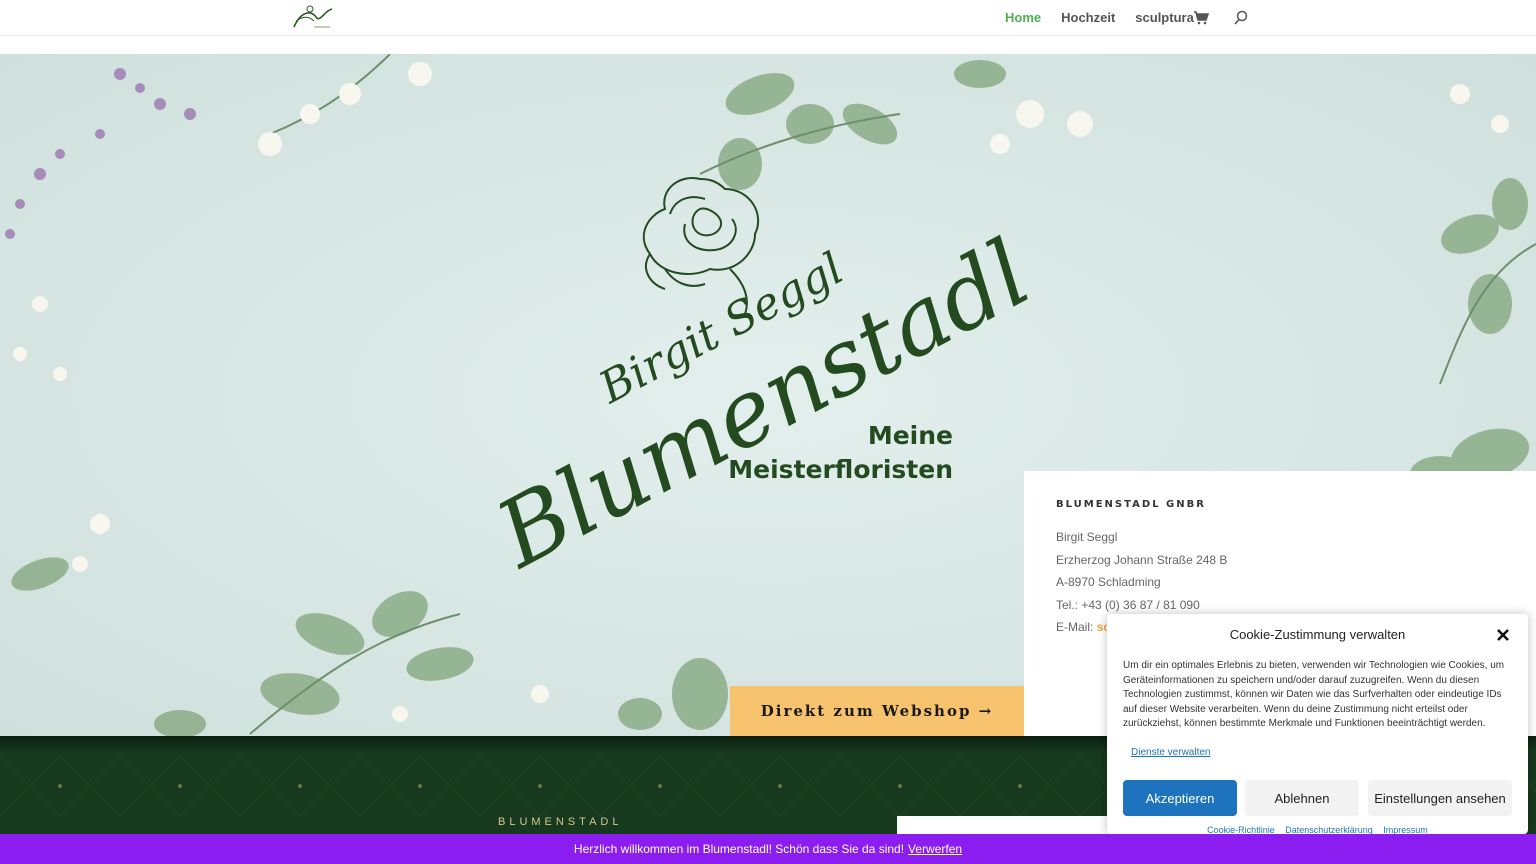  Describe the element at coordinates (1329, 829) in the screenshot. I see `privacy-link: Datenschutzerklärung` at that location.